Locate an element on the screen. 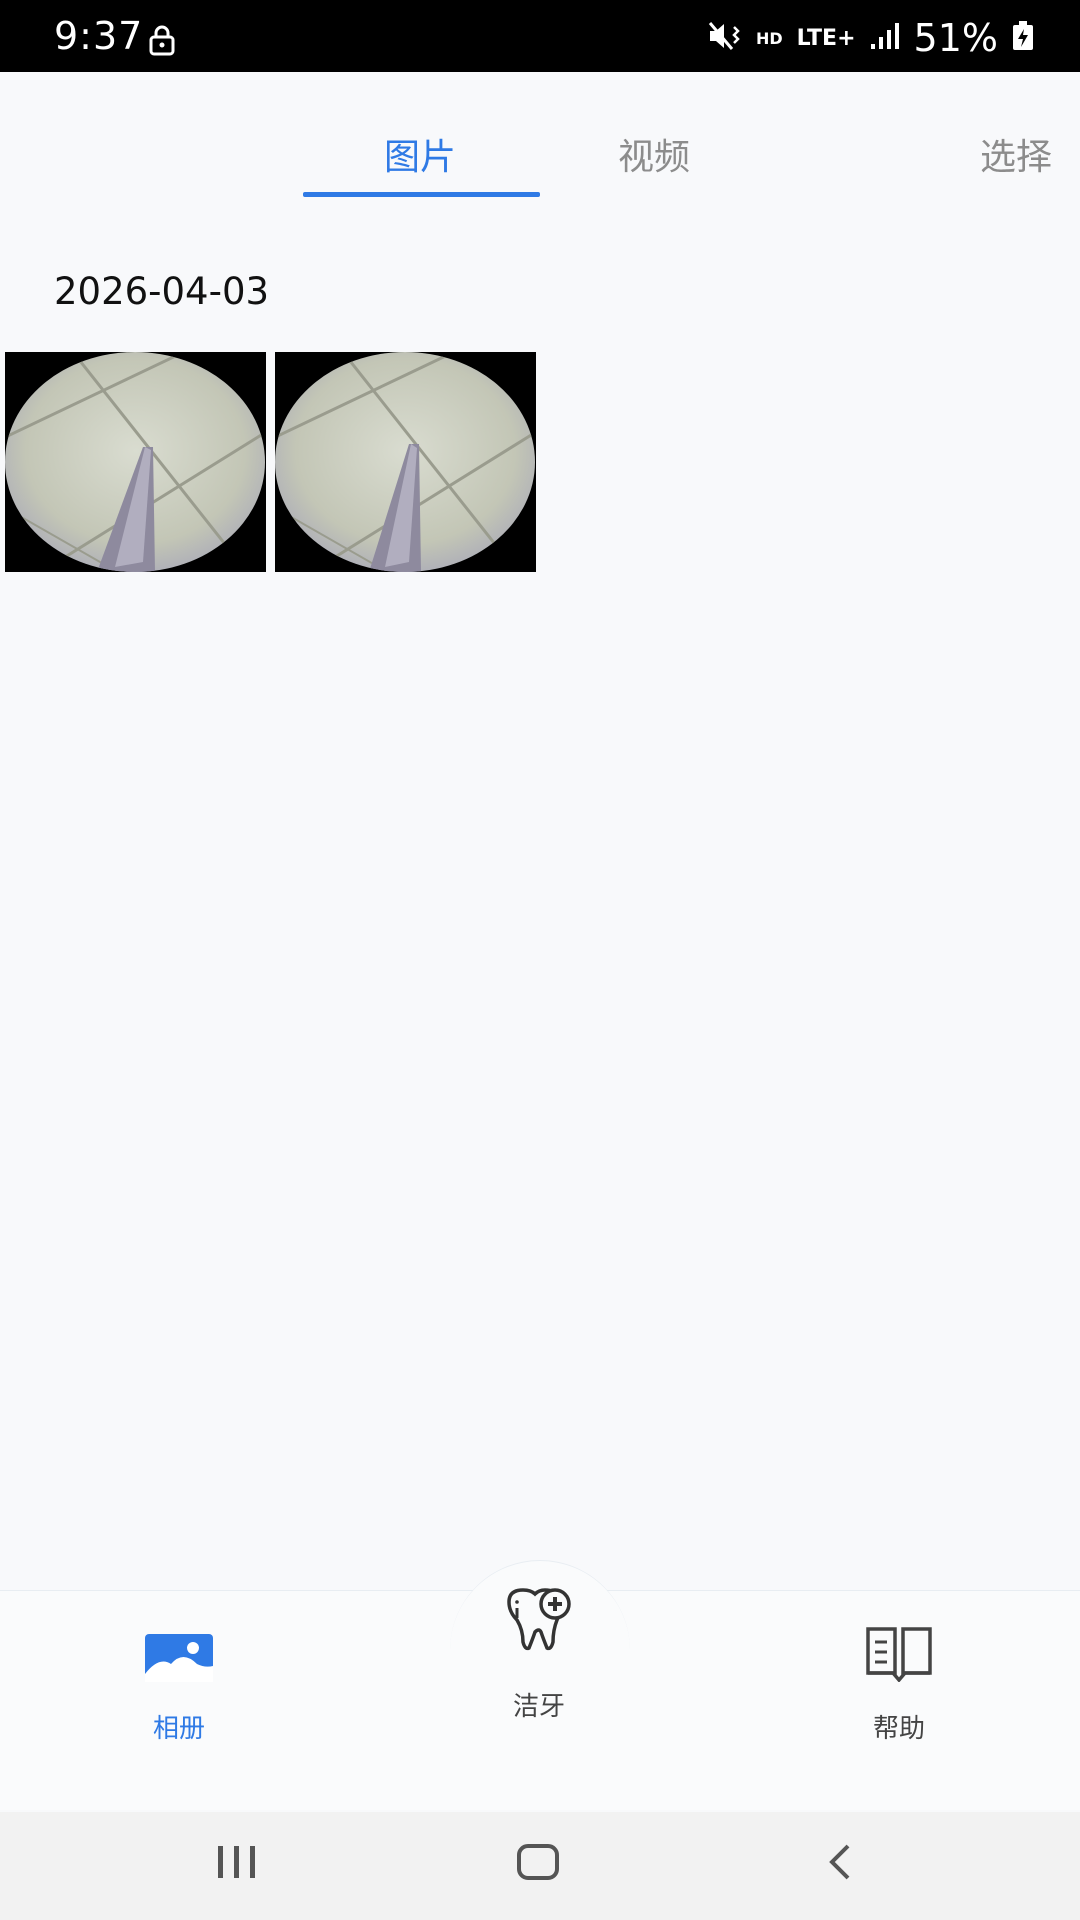 The image size is (1080, 1920). nav-clean-teeth-label: 洁牙 is located at coordinates (538, 1707).